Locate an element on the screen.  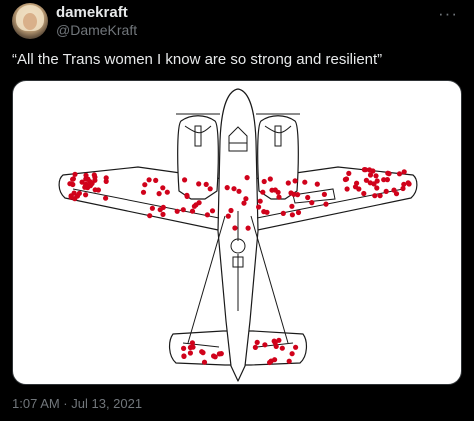
tweet-timestamp: 1:07 AM · Jul 13, 2021 is located at coordinates (77, 403).